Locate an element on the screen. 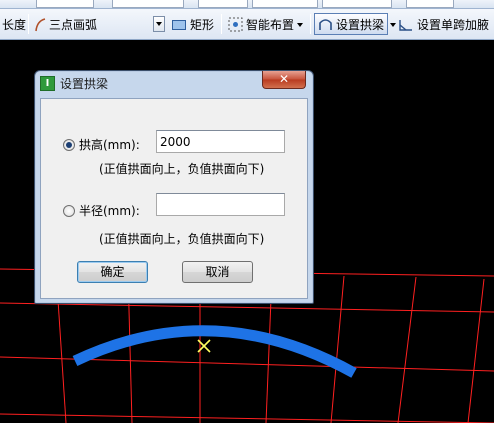 Image resolution: width=494 pixels, height=423 pixels. arc-tool-label: 三点画弧 is located at coordinates (73, 25).